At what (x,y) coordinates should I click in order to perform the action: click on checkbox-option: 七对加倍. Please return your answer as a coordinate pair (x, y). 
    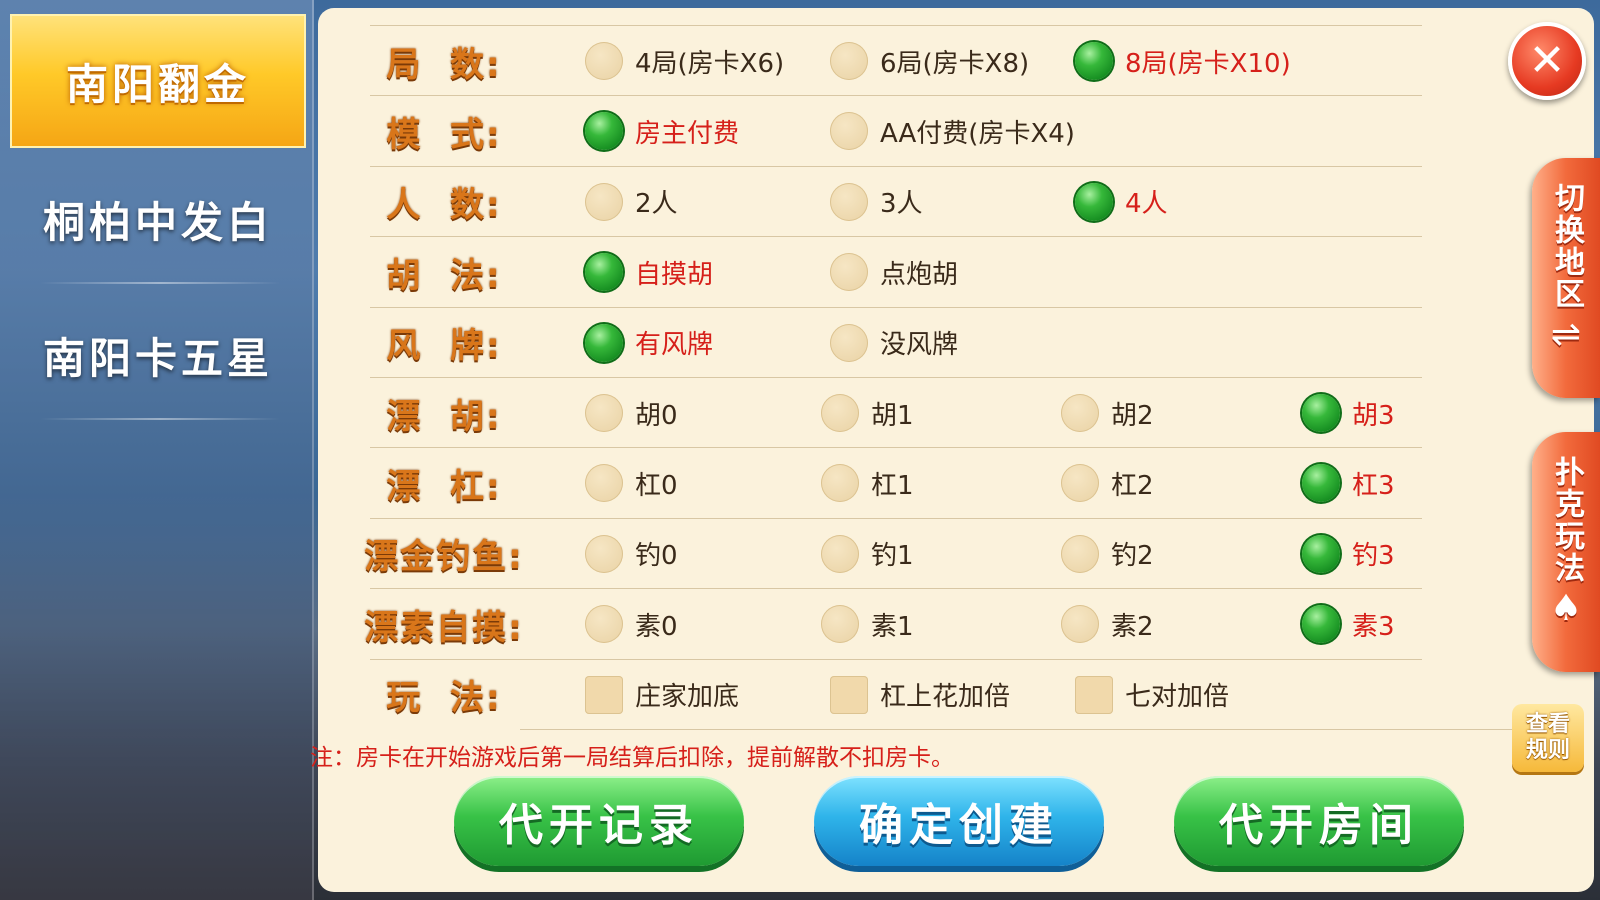
    Looking at the image, I should click on (1152, 695).